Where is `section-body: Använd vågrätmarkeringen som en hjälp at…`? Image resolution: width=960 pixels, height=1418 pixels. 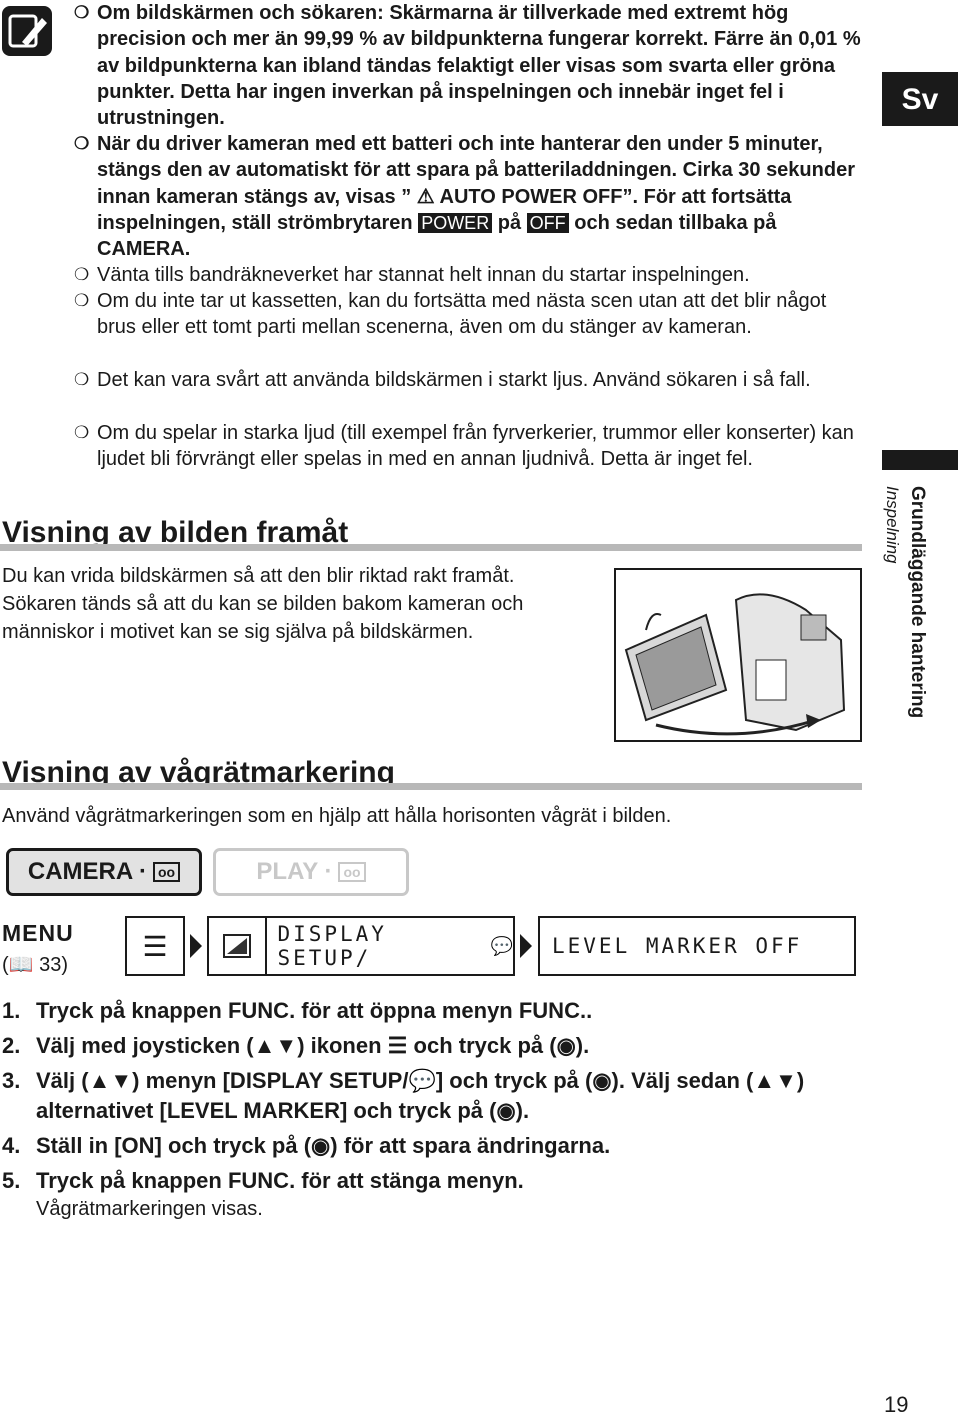 section-body: Använd vågrätmarkeringen som en hjälp at… is located at coordinates (337, 816).